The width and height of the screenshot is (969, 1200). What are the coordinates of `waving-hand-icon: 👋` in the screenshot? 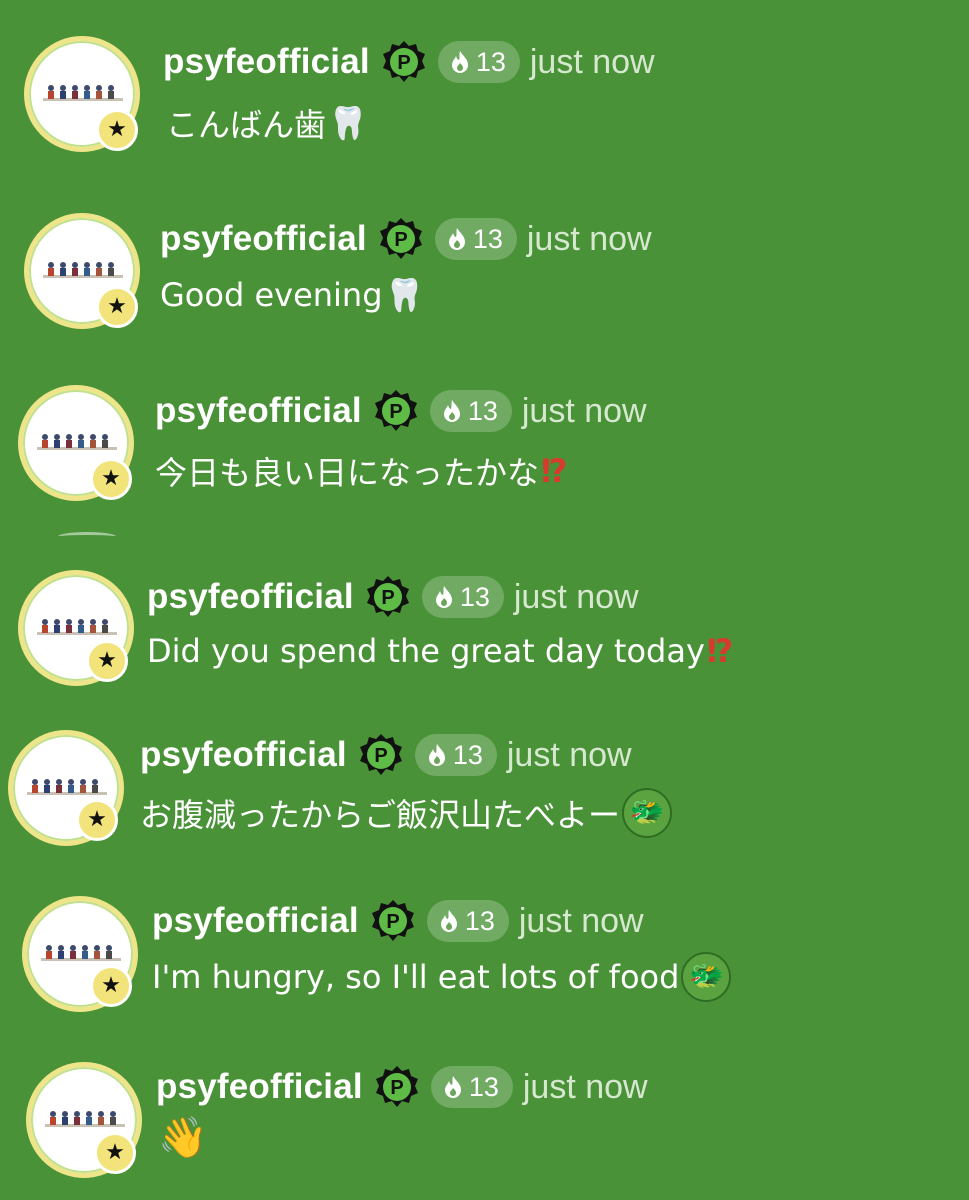 It's located at (183, 1138).